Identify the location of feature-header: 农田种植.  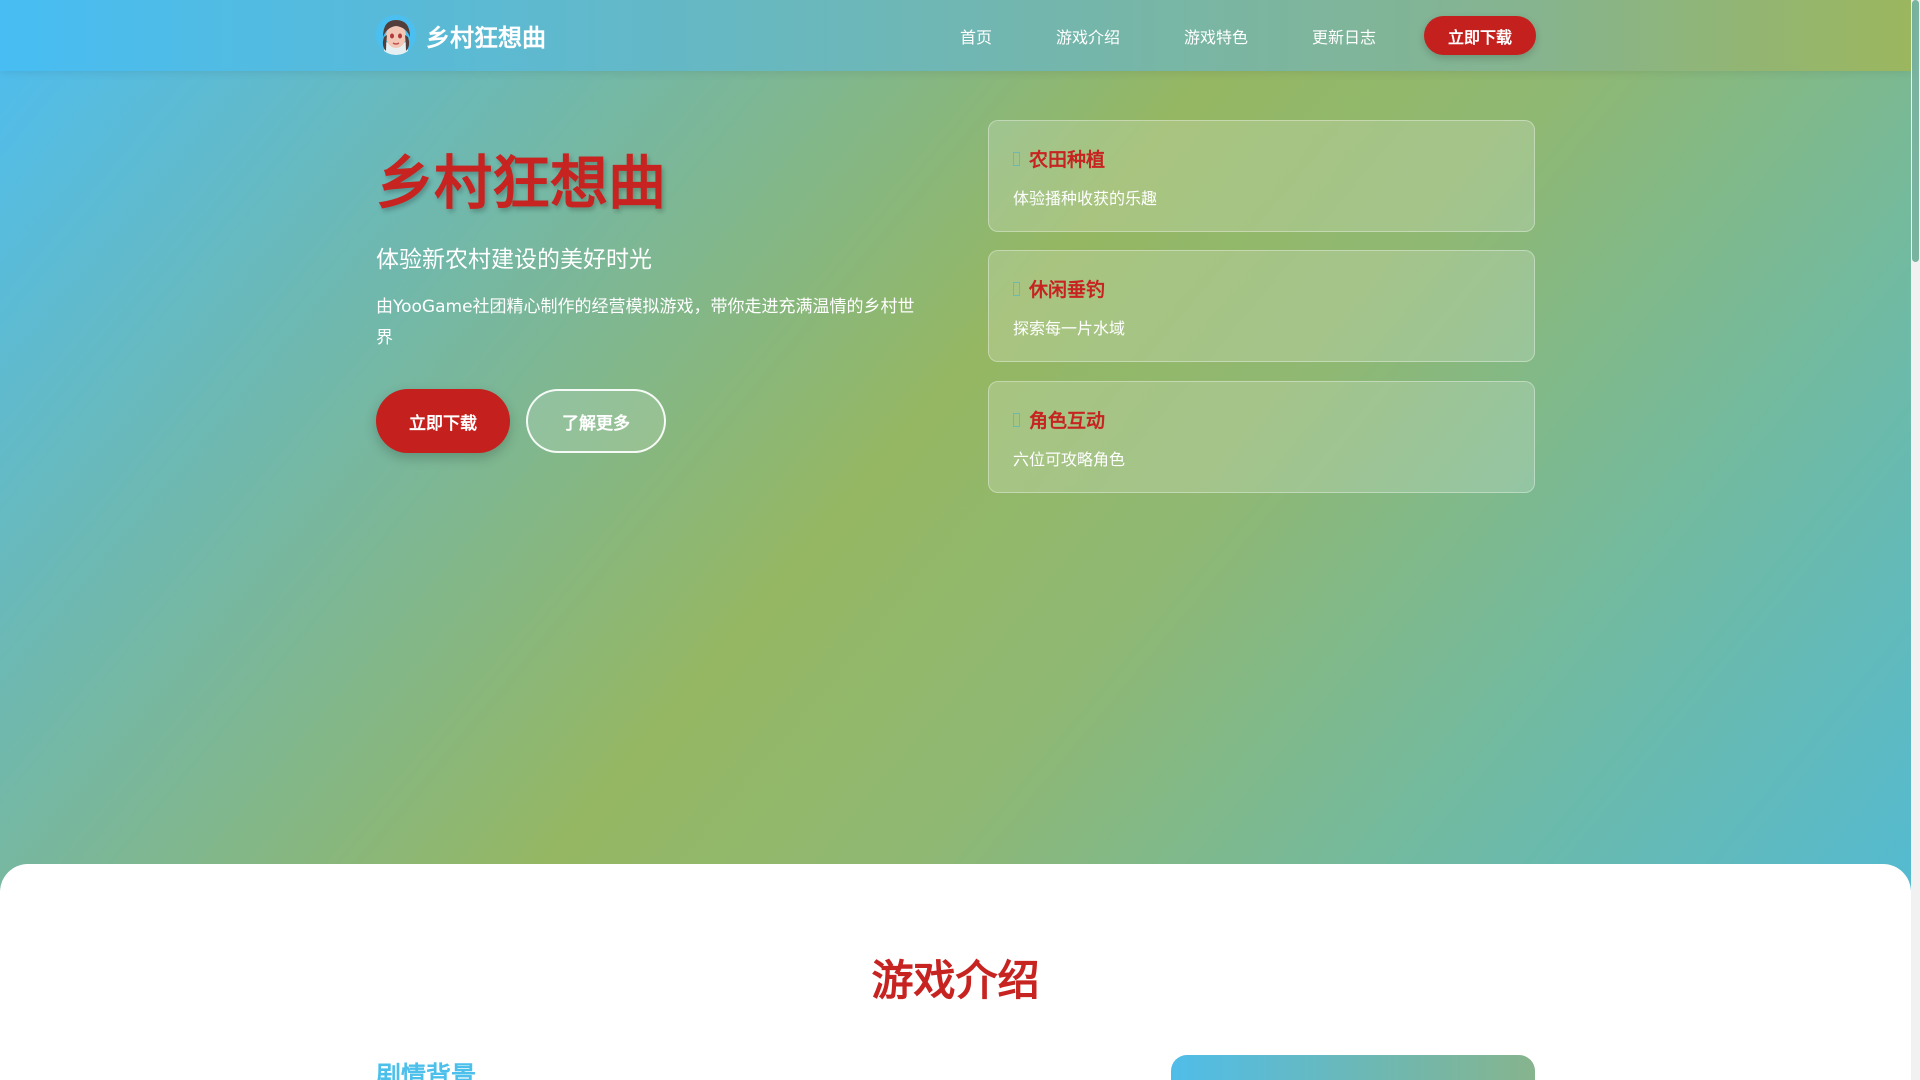
(1059, 158).